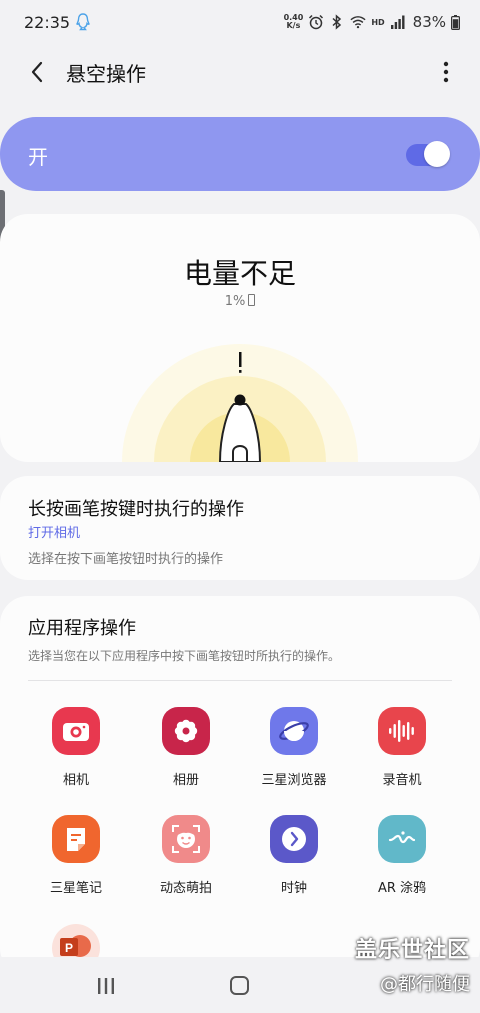 The height and width of the screenshot is (1013, 480). I want to click on app-item-ar-emoji: 动态萌拍, so click(186, 860).